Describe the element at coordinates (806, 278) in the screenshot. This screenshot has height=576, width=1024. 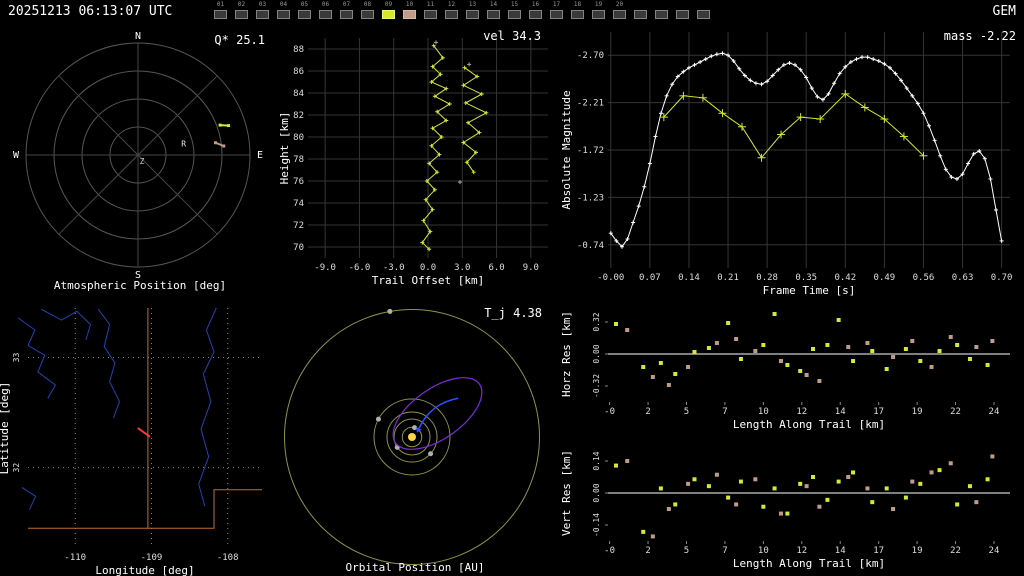
I see `svg-text: 0.35` at that location.